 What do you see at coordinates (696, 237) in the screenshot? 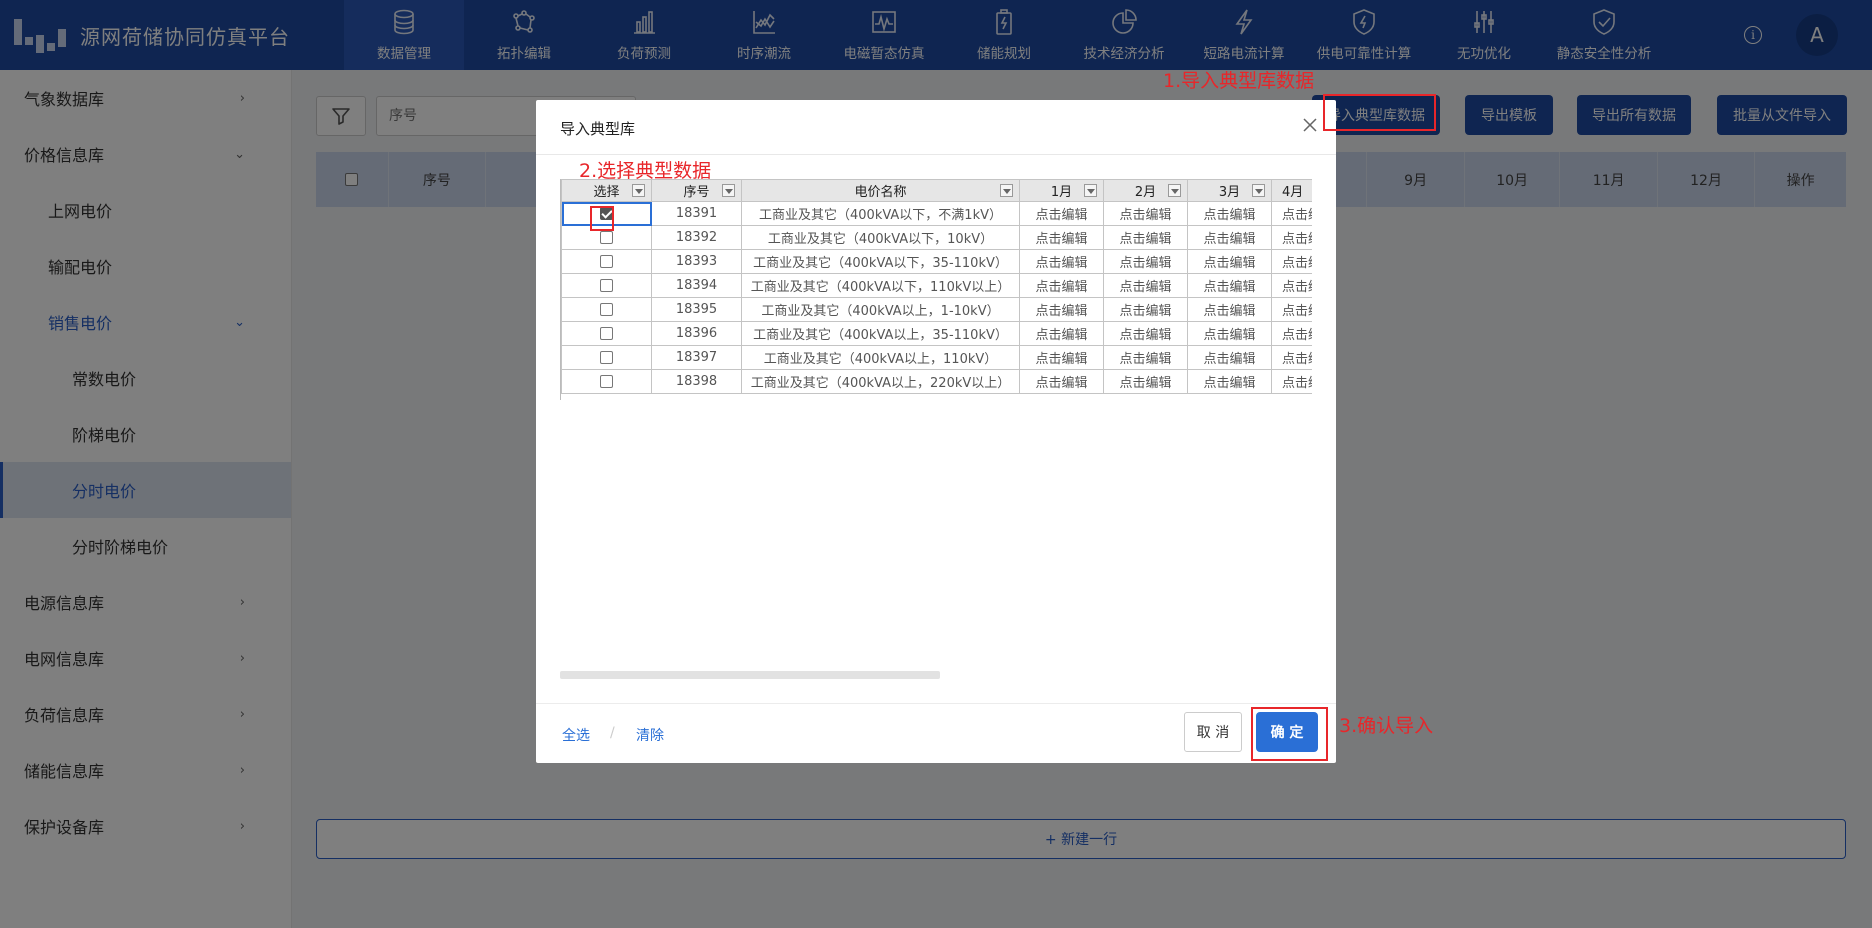
I see `row-id: 18392` at bounding box center [696, 237].